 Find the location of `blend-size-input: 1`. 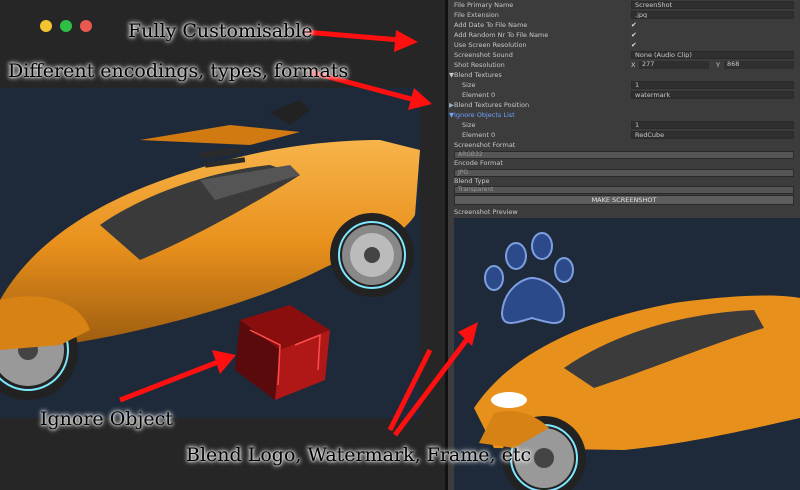

blend-size-input: 1 is located at coordinates (712, 85).